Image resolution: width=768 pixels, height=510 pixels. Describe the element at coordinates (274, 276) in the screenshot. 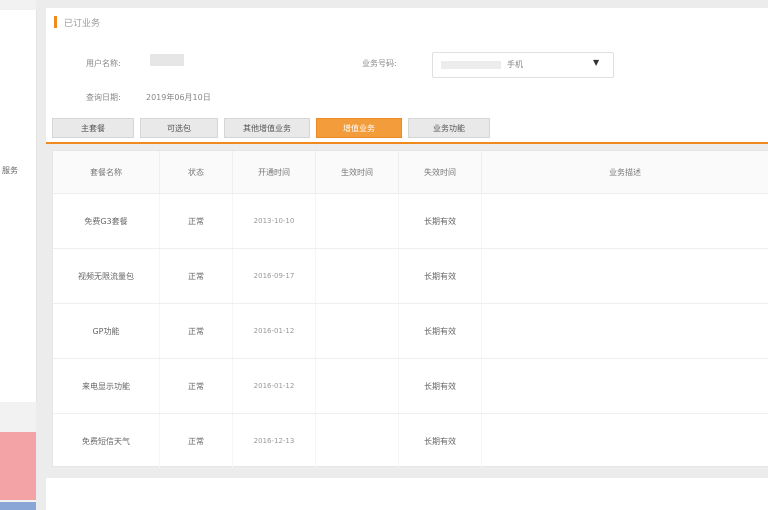

I see `cell-start: 2016-09-17` at that location.